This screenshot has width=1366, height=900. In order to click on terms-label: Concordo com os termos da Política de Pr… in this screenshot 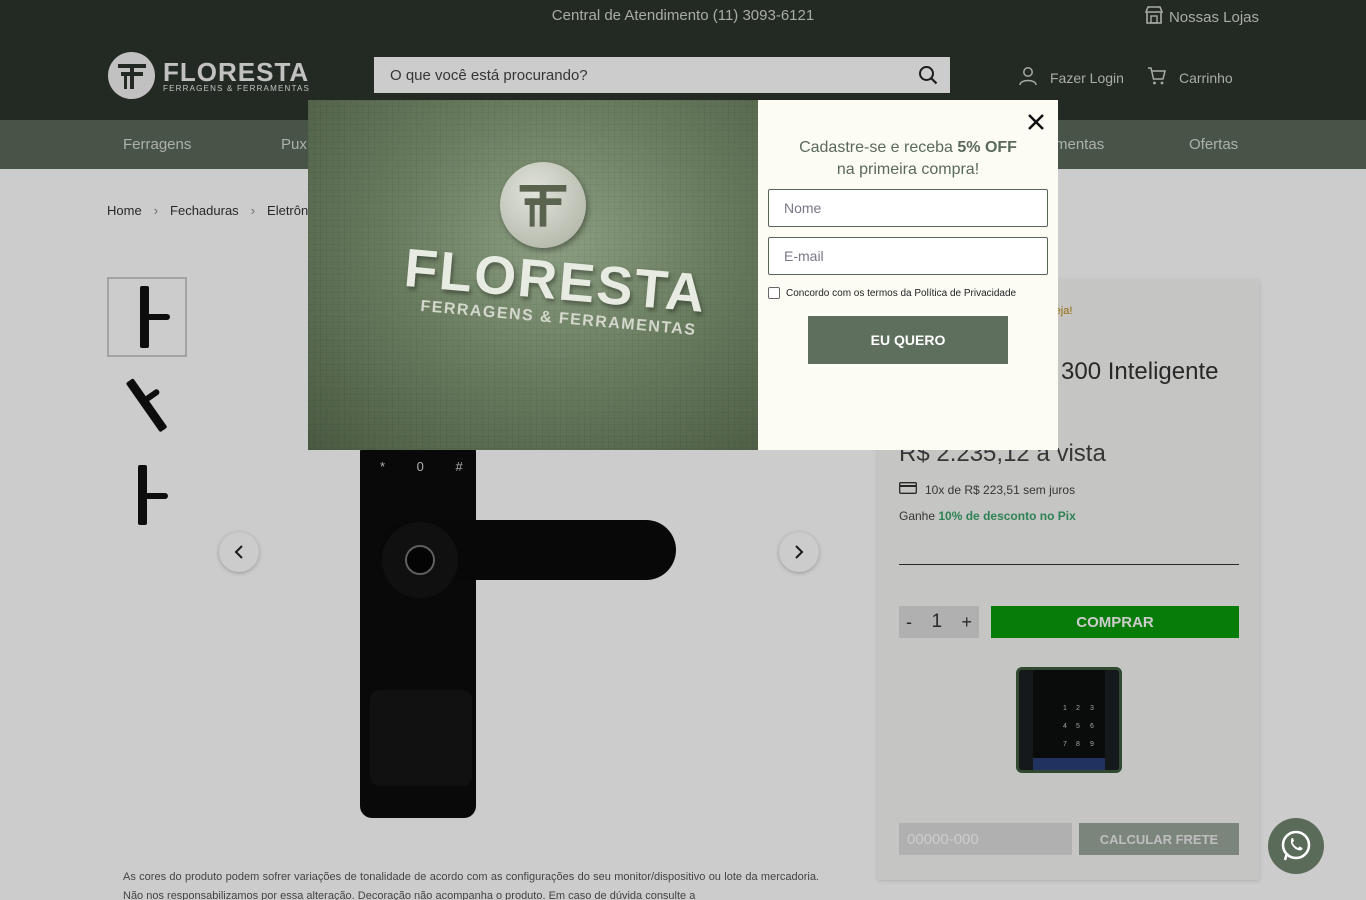, I will do `click(901, 293)`.